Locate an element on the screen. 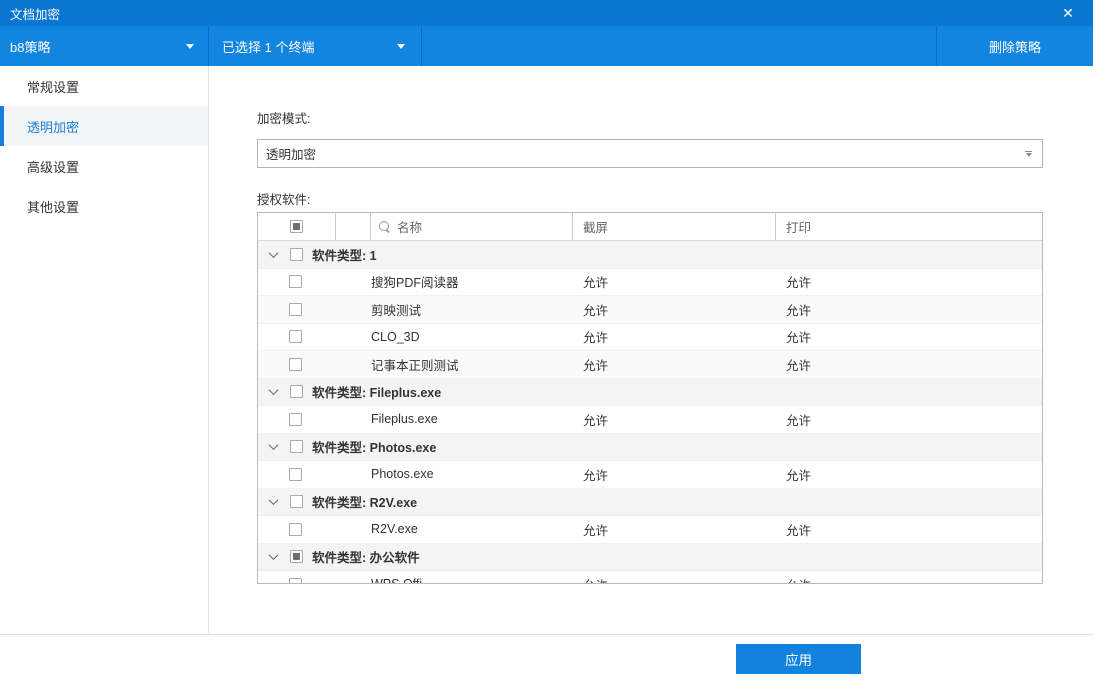 Image resolution: width=1093 pixels, height=680 pixels. table-row: Fileplus.exe 允许 允许 is located at coordinates (650, 420).